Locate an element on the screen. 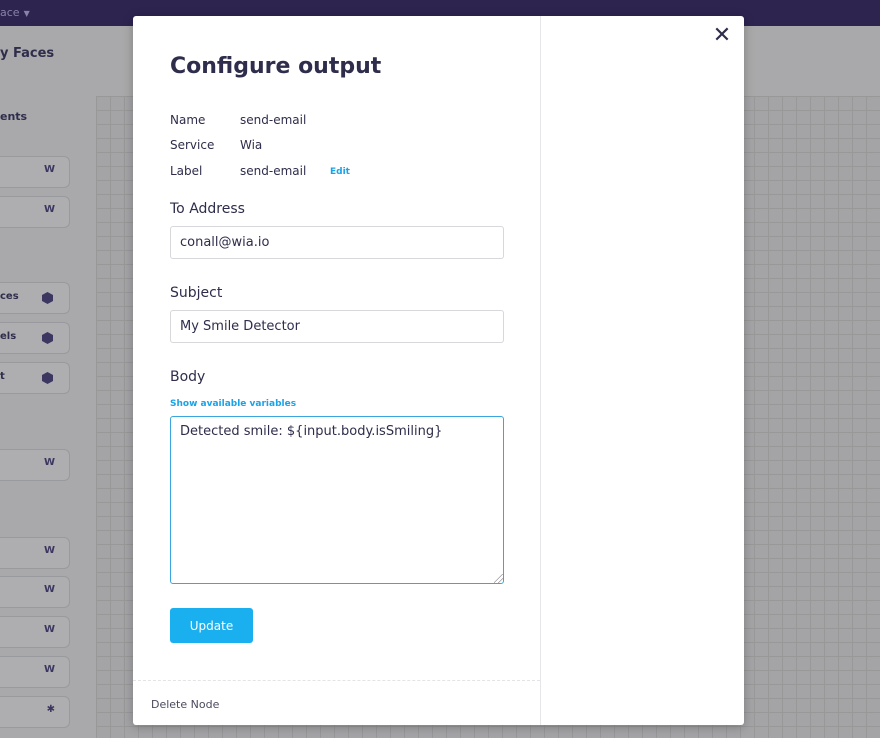 The width and height of the screenshot is (880, 738). modal-footer: Delete Node is located at coordinates (336, 703).